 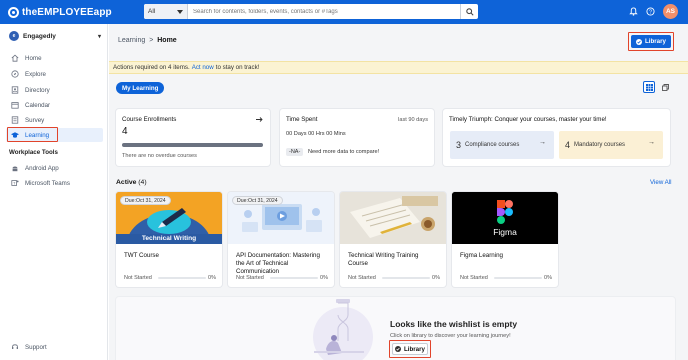 What do you see at coordinates (15, 58) in the screenshot?
I see `home-icon` at bounding box center [15, 58].